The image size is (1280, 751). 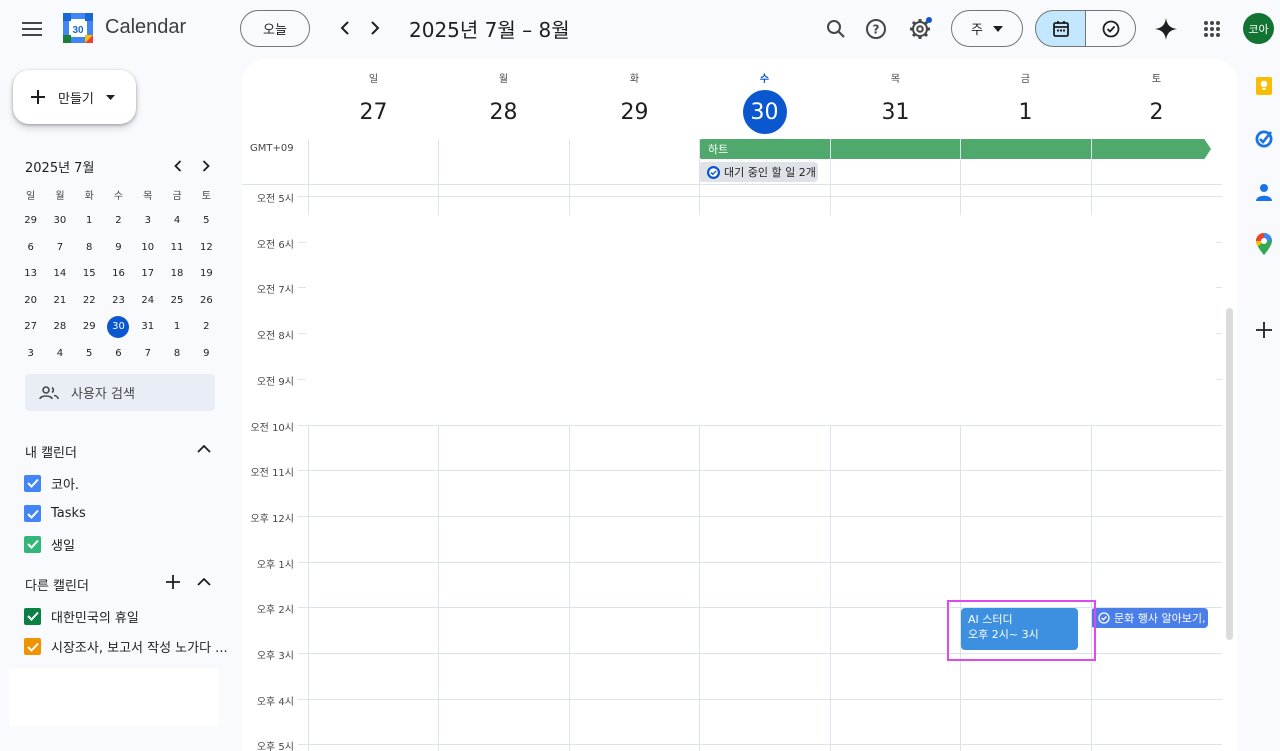 I want to click on mini-day-cell: 10, so click(x=147, y=247).